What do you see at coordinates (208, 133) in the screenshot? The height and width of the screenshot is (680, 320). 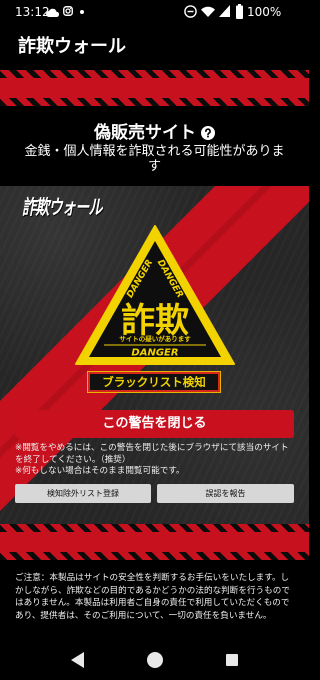 I see `help-icon` at bounding box center [208, 133].